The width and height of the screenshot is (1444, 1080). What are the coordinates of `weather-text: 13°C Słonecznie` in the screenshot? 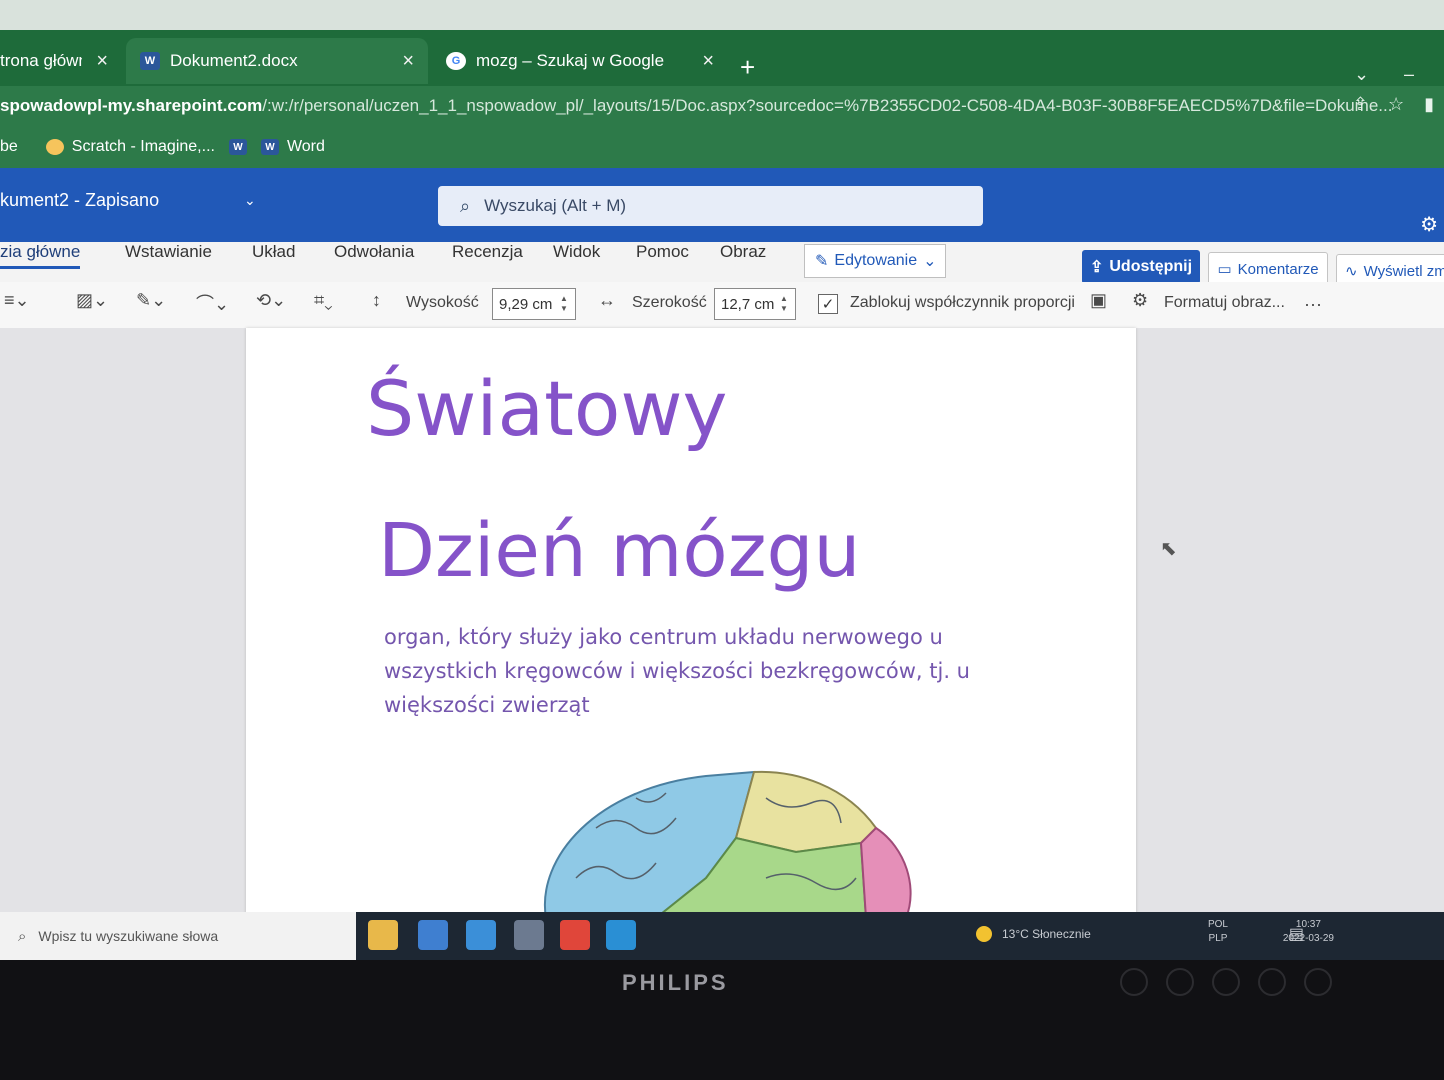 It's located at (1046, 934).